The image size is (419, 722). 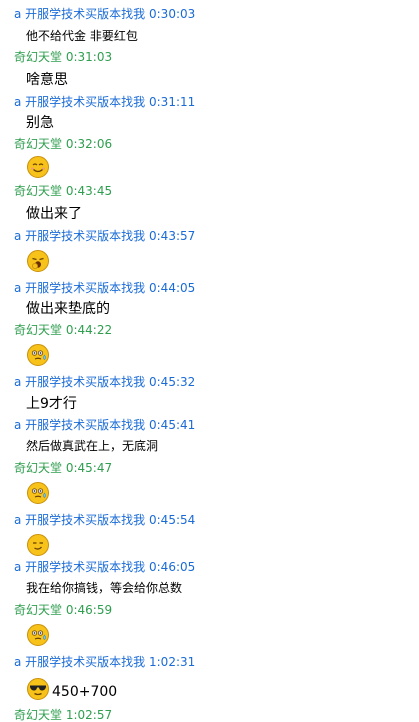 I want to click on message-header: a 开服学技术买版本找我 0:45:32, so click(x=104, y=382).